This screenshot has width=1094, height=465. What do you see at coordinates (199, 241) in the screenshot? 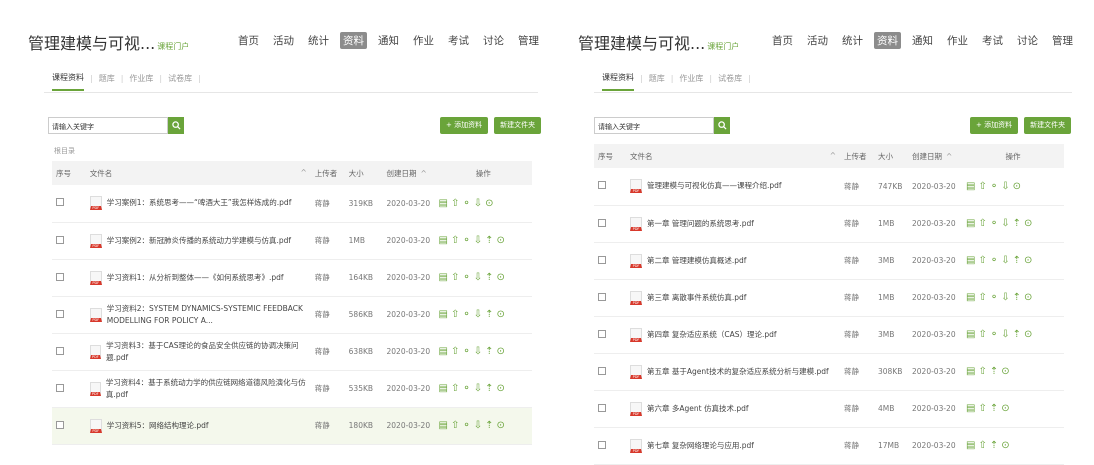
I see `file-name: 学习案例2：新冠肺炎传播的系统动力学建模与仿真.pdf` at bounding box center [199, 241].